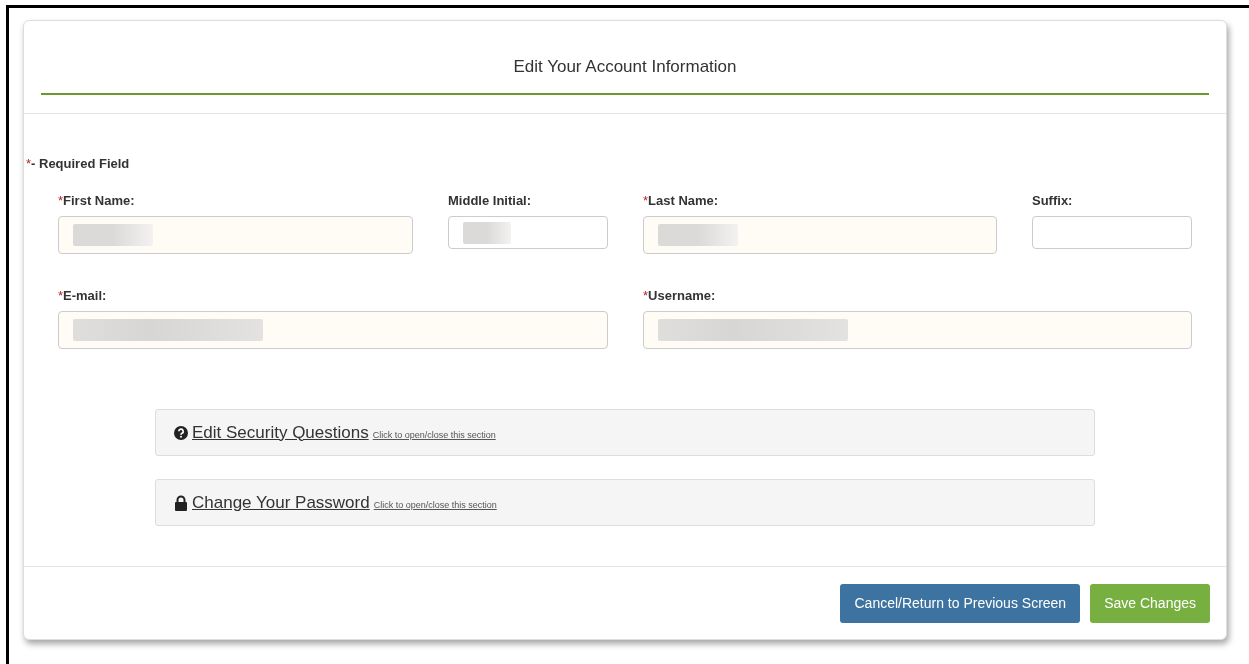  What do you see at coordinates (280, 432) in the screenshot?
I see `section-title-link: Edit Security Questions` at bounding box center [280, 432].